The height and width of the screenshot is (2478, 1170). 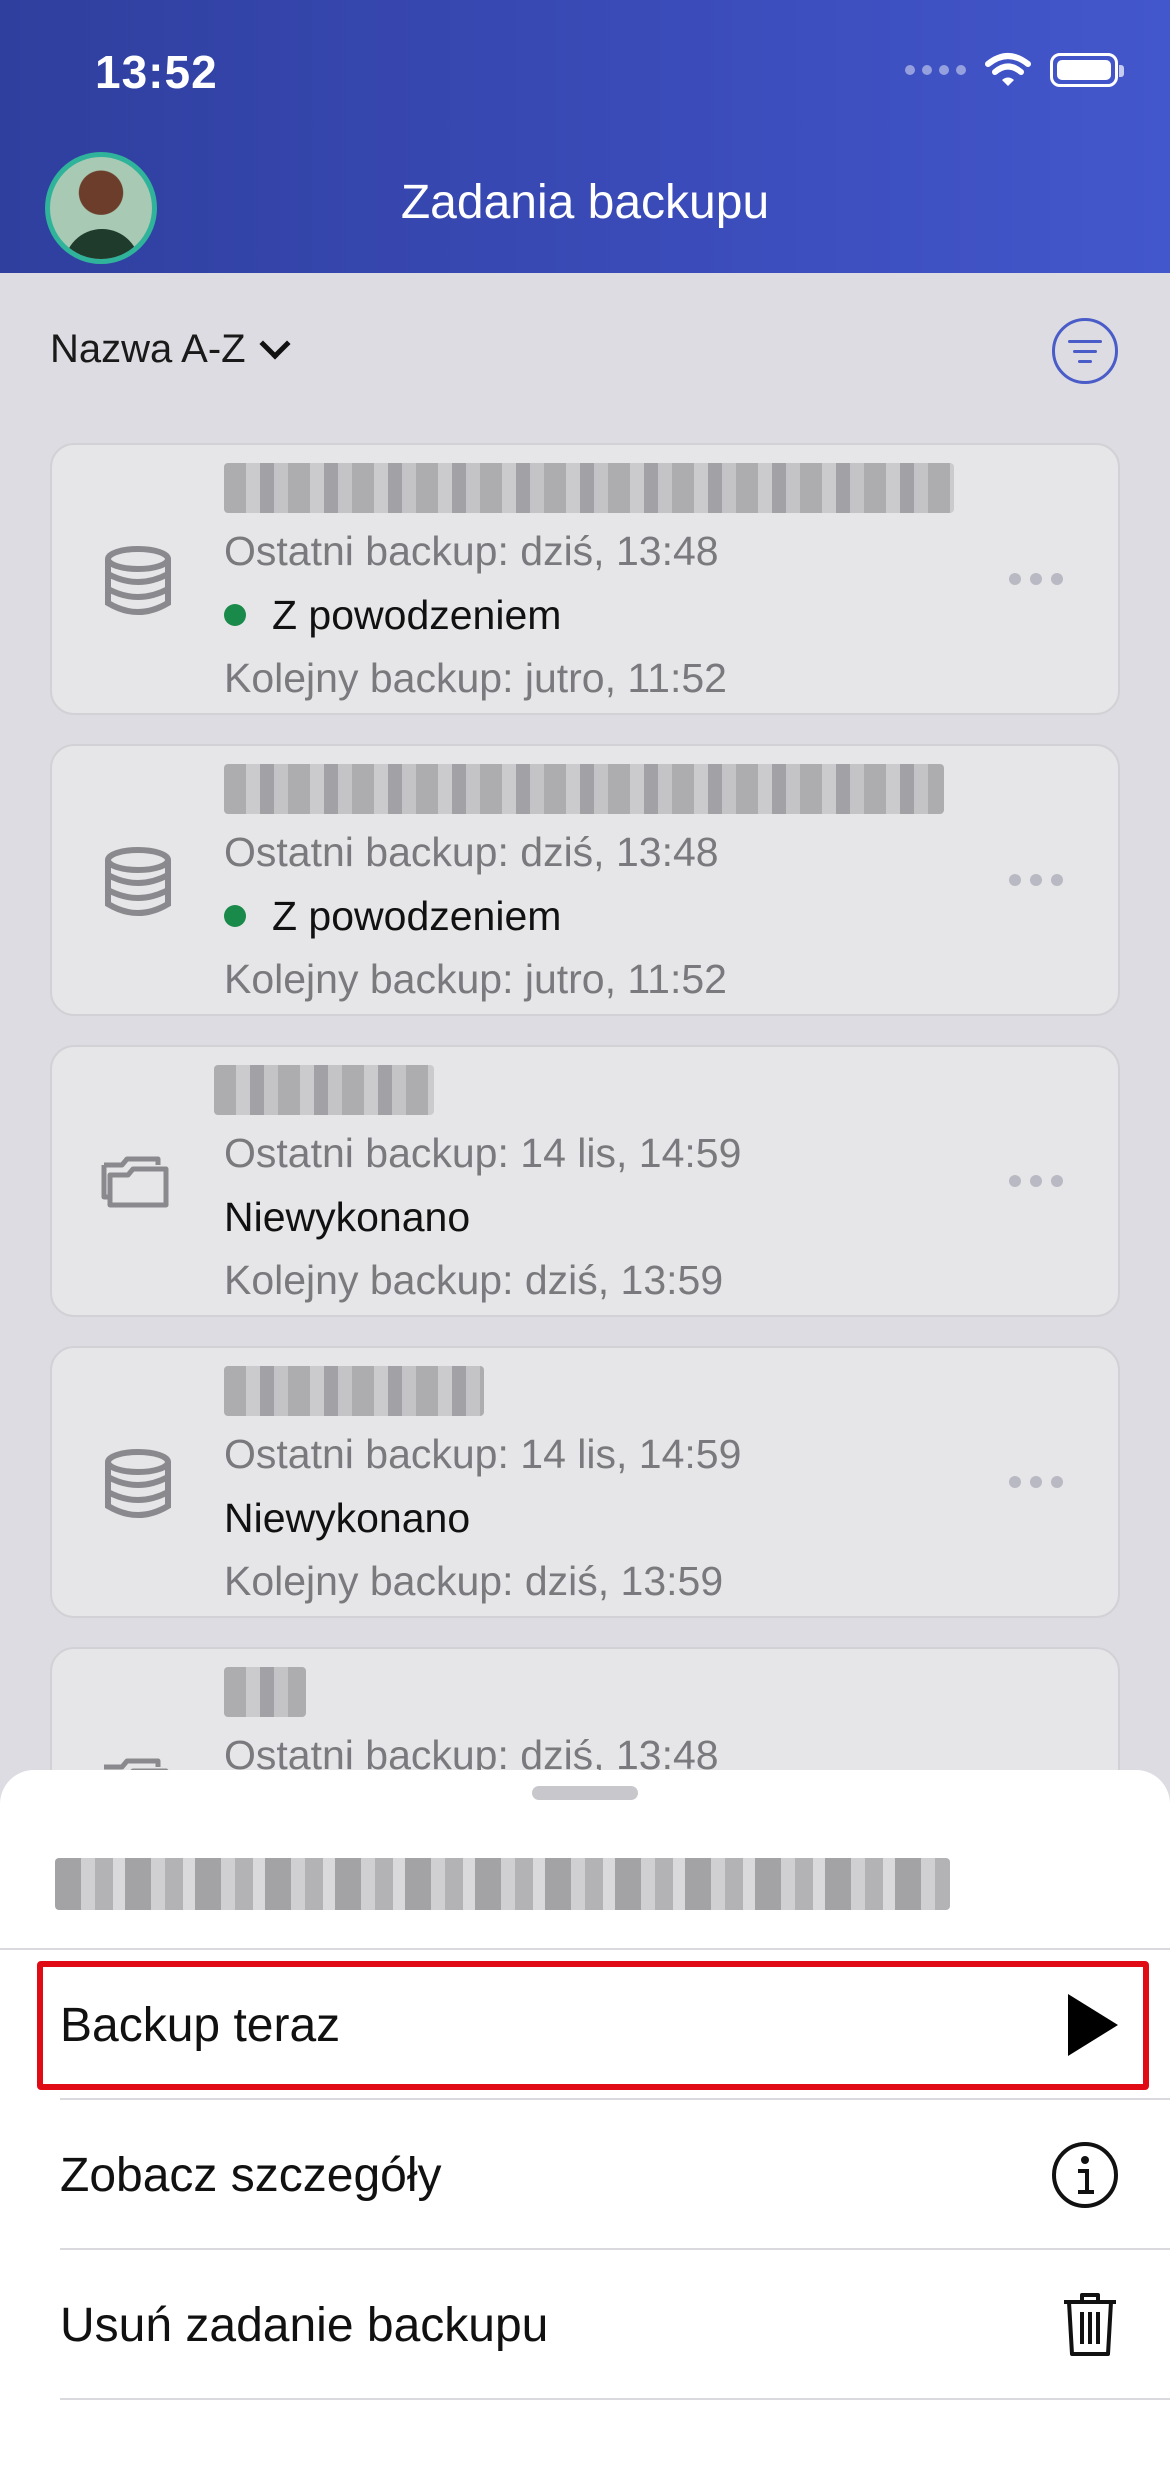 What do you see at coordinates (593, 2025) in the screenshot?
I see `highlight-box` at bounding box center [593, 2025].